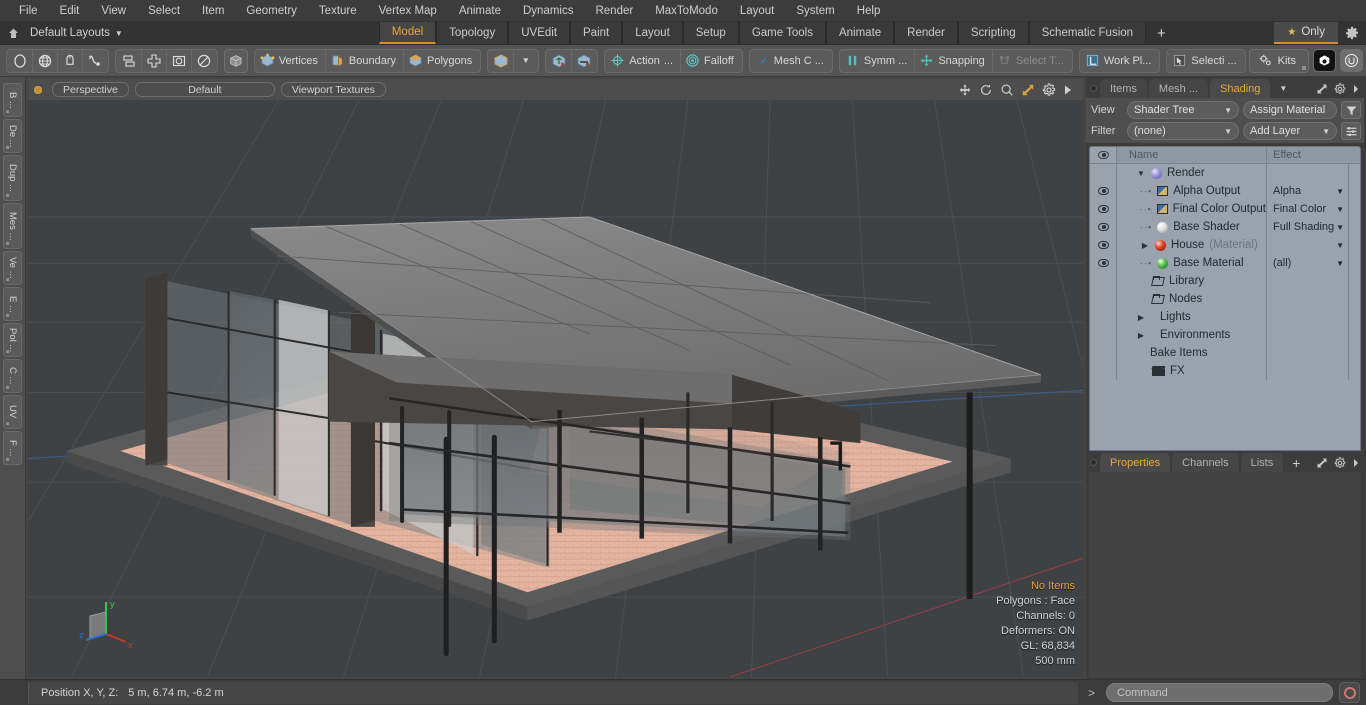 The width and height of the screenshot is (1366, 705). I want to click on filter-funnel-icon, so click(1351, 110).